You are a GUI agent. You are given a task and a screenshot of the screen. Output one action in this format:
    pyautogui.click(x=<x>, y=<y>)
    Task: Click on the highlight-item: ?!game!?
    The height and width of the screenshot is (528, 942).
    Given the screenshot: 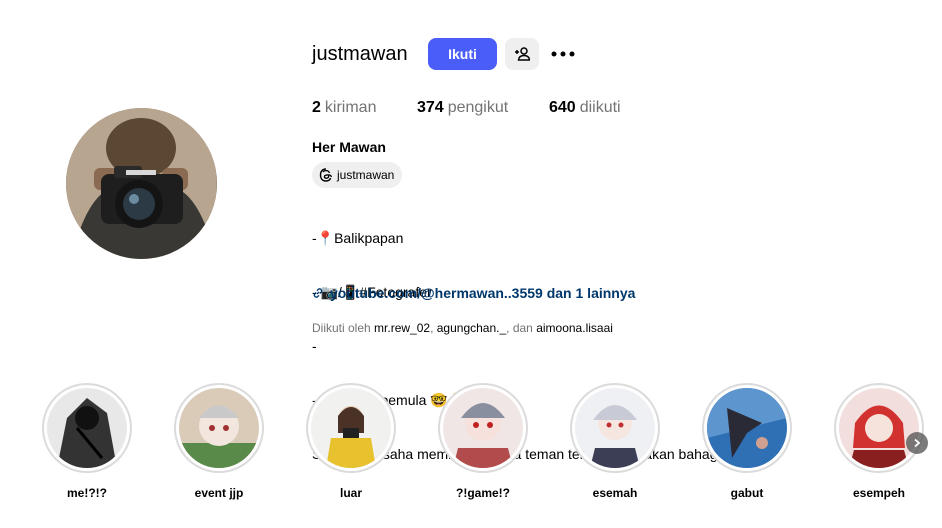 What is the action you would take?
    pyautogui.click(x=483, y=442)
    